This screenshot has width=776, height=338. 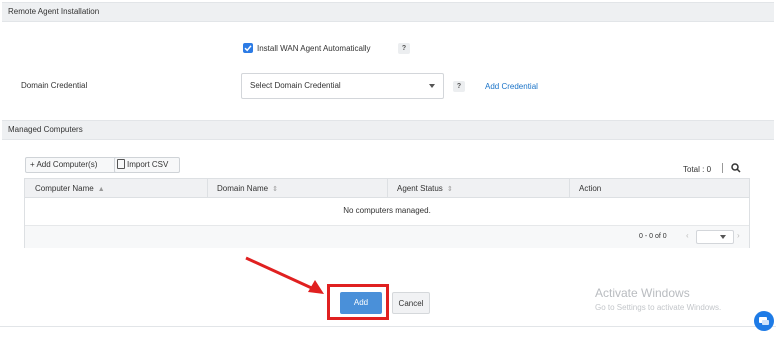 What do you see at coordinates (388, 326) in the screenshot?
I see `footer-divider` at bounding box center [388, 326].